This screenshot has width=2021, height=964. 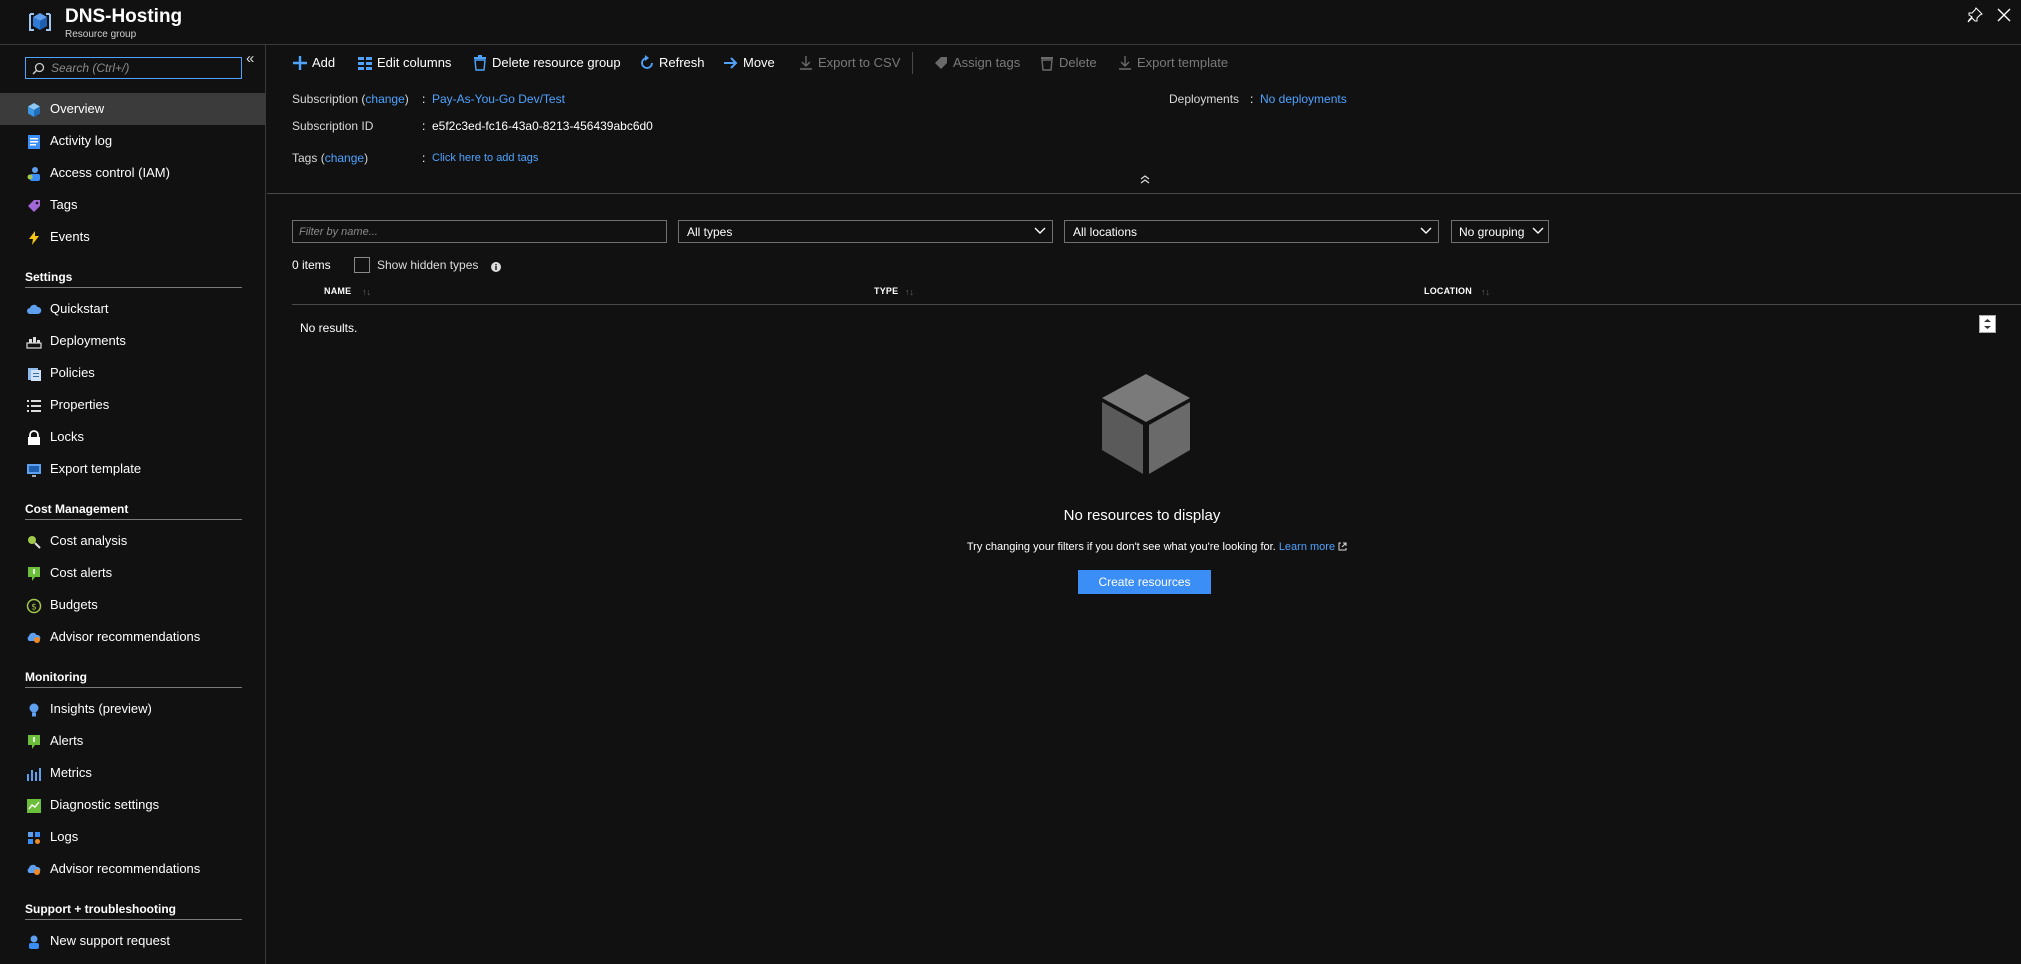 I want to click on add-tags-link: Click here to add tags, so click(x=485, y=158).